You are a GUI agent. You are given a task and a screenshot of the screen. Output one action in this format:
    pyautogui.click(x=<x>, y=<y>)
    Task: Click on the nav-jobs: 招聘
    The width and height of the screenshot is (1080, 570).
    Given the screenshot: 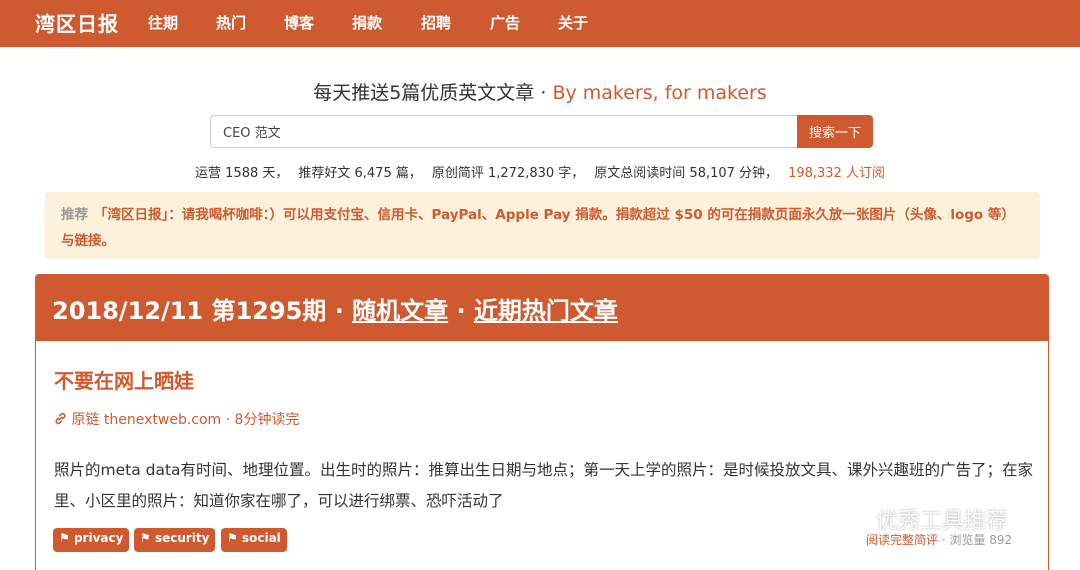 What is the action you would take?
    pyautogui.click(x=436, y=22)
    